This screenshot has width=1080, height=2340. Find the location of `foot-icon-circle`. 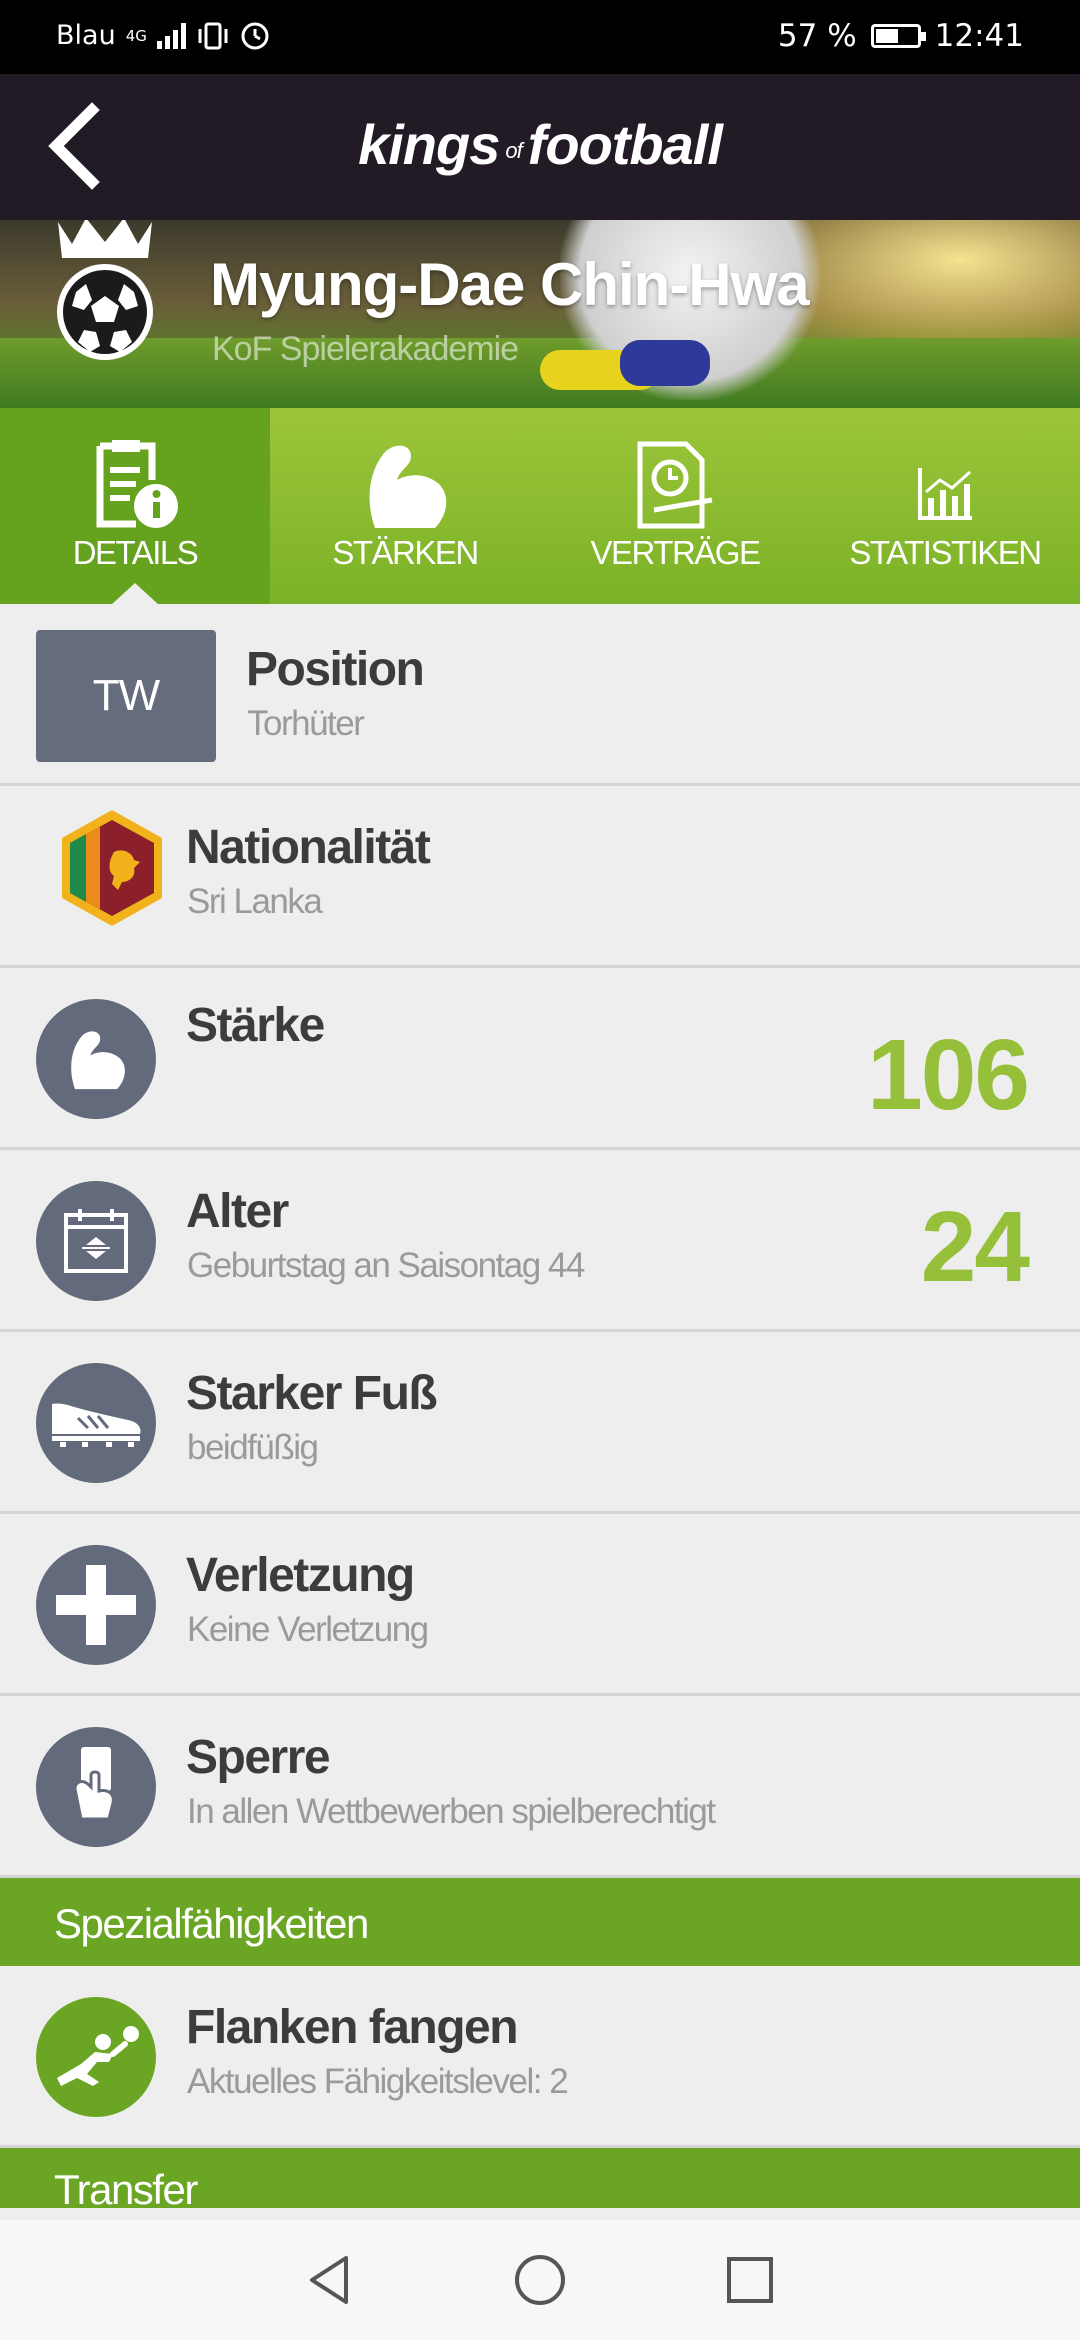

foot-icon-circle is located at coordinates (96, 1423).